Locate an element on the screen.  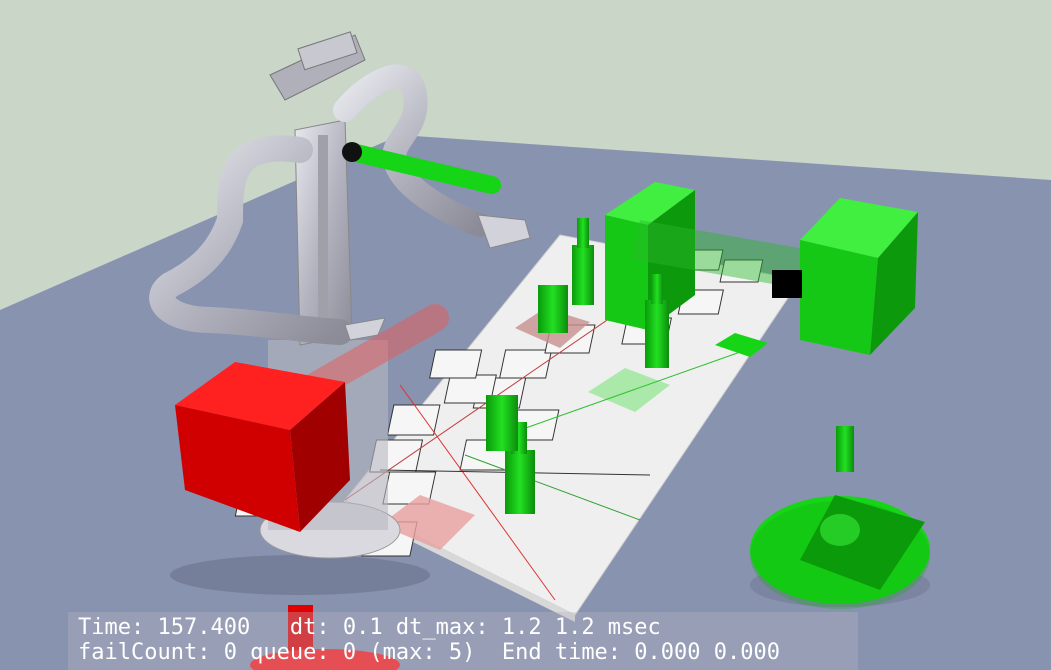
green-rod-cap is located at coordinates (352, 152).